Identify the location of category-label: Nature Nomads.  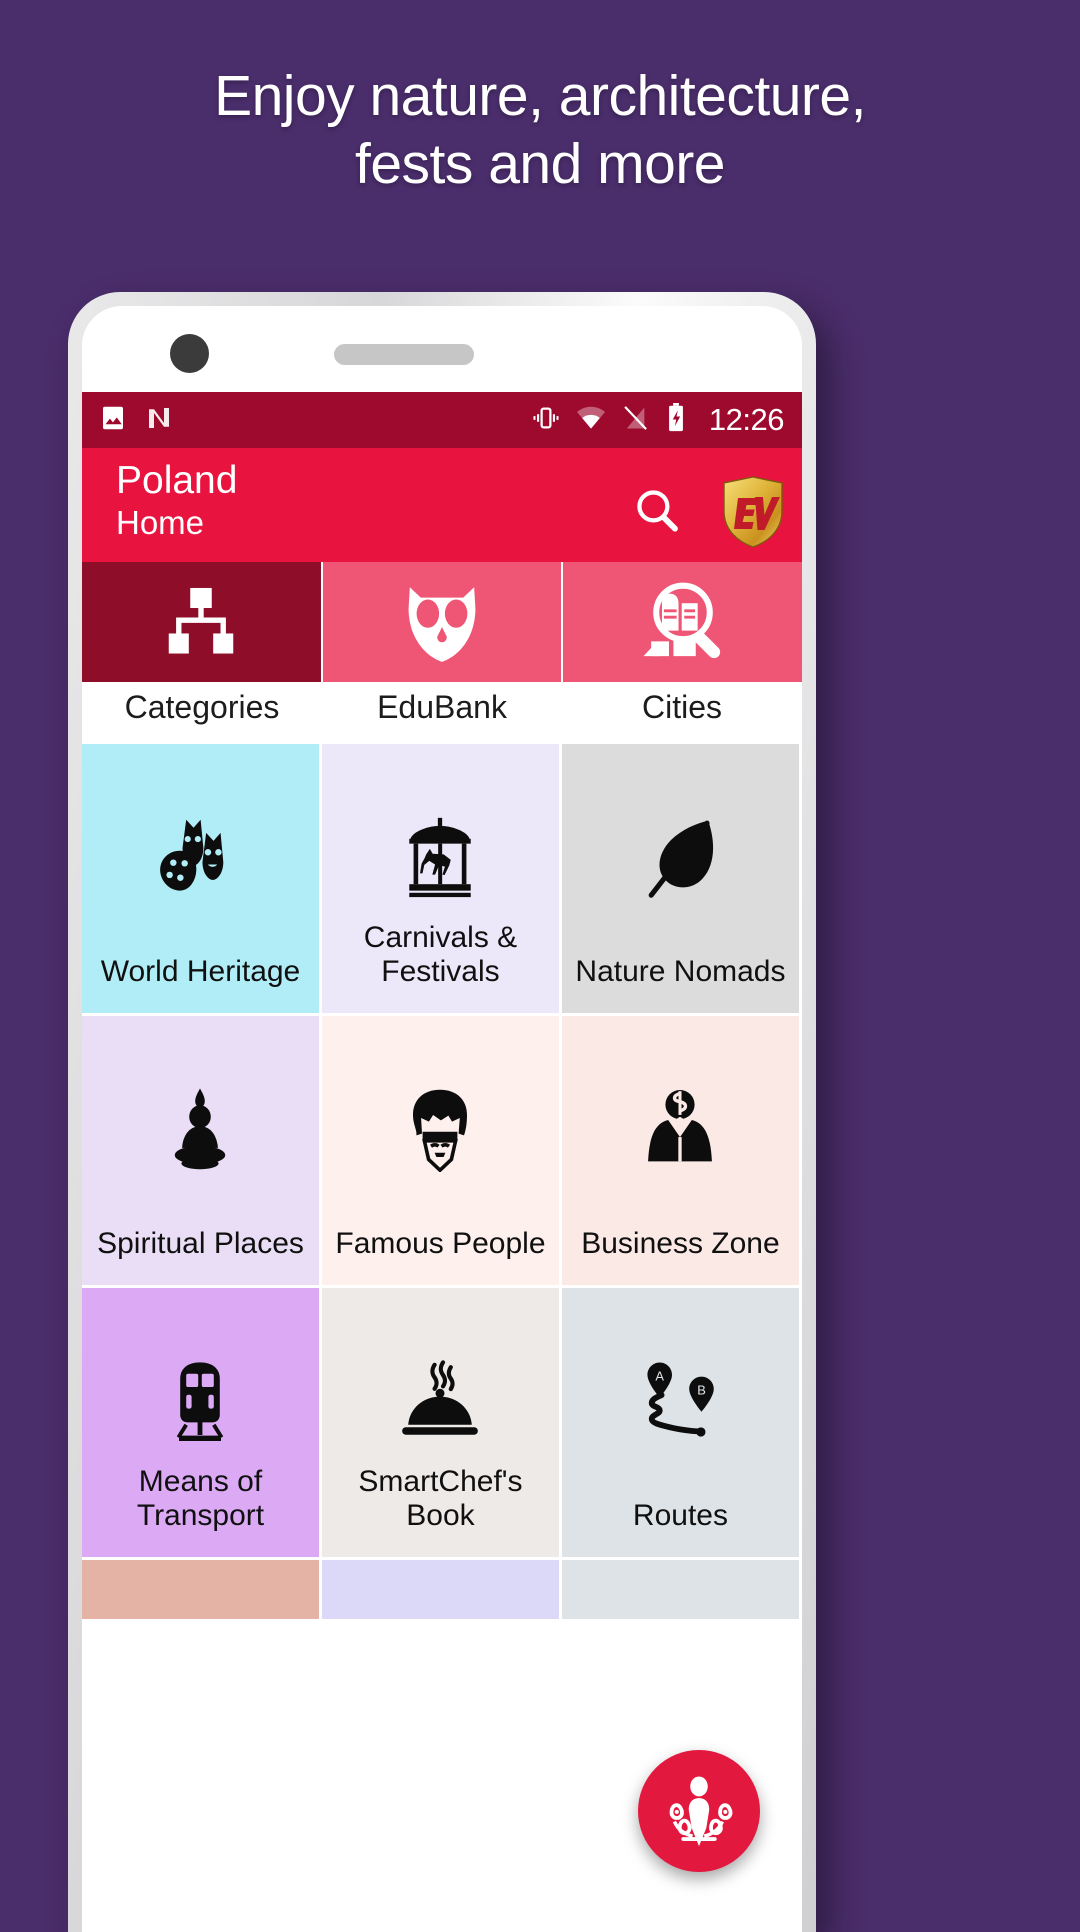
(680, 971).